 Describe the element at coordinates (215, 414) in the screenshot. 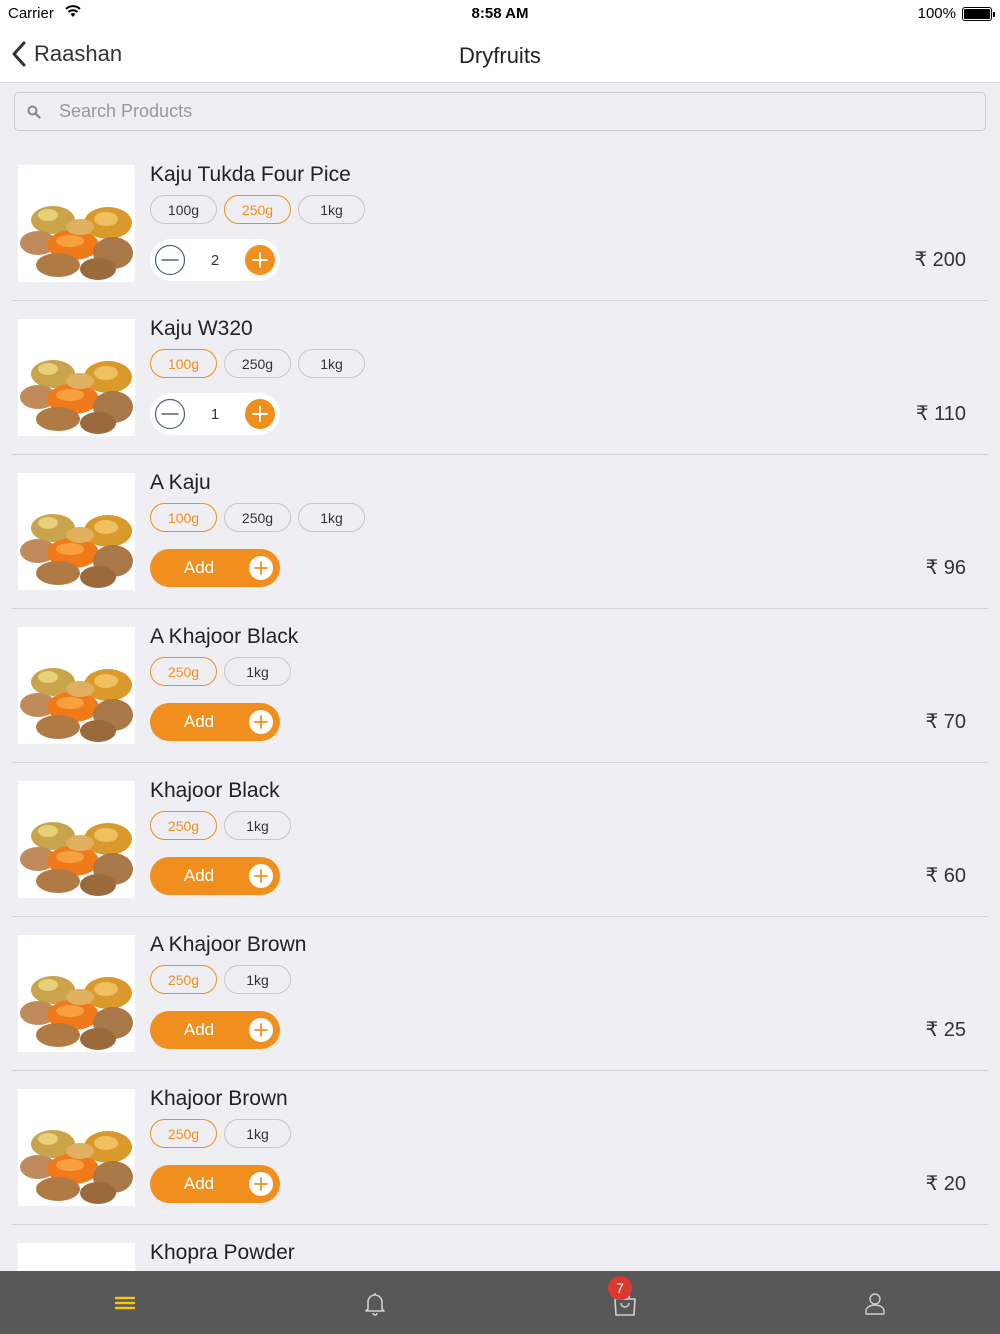

I see `quantity-stepper: 1` at that location.